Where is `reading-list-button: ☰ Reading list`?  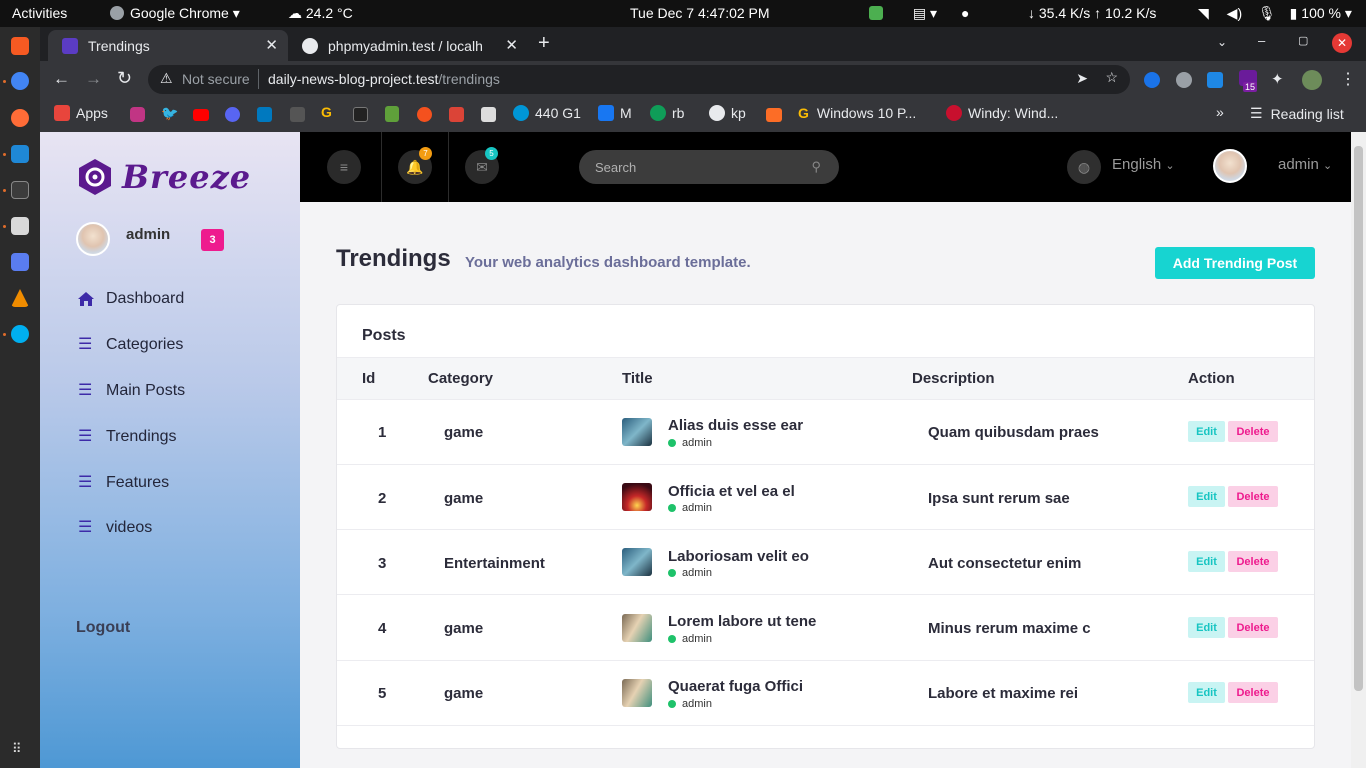 reading-list-button: ☰ Reading list is located at coordinates (1297, 113).